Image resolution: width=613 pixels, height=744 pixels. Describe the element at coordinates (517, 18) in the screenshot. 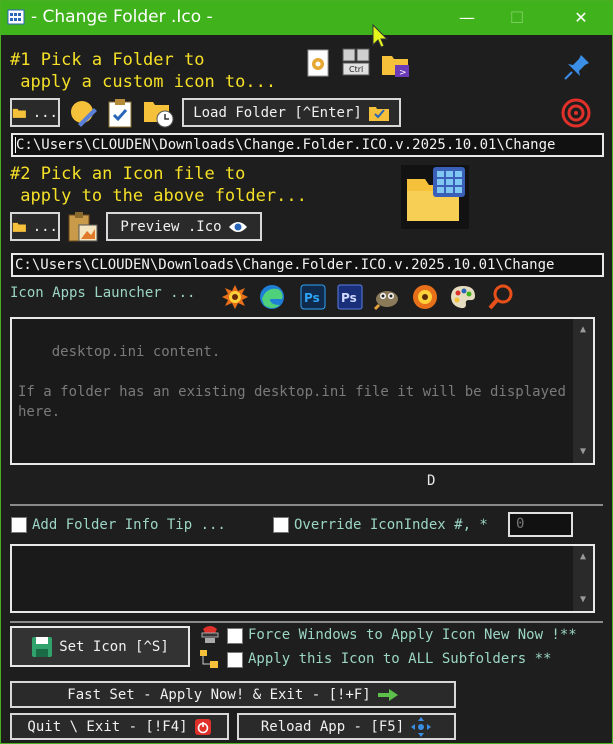

I see `maximize-button: ☐` at that location.